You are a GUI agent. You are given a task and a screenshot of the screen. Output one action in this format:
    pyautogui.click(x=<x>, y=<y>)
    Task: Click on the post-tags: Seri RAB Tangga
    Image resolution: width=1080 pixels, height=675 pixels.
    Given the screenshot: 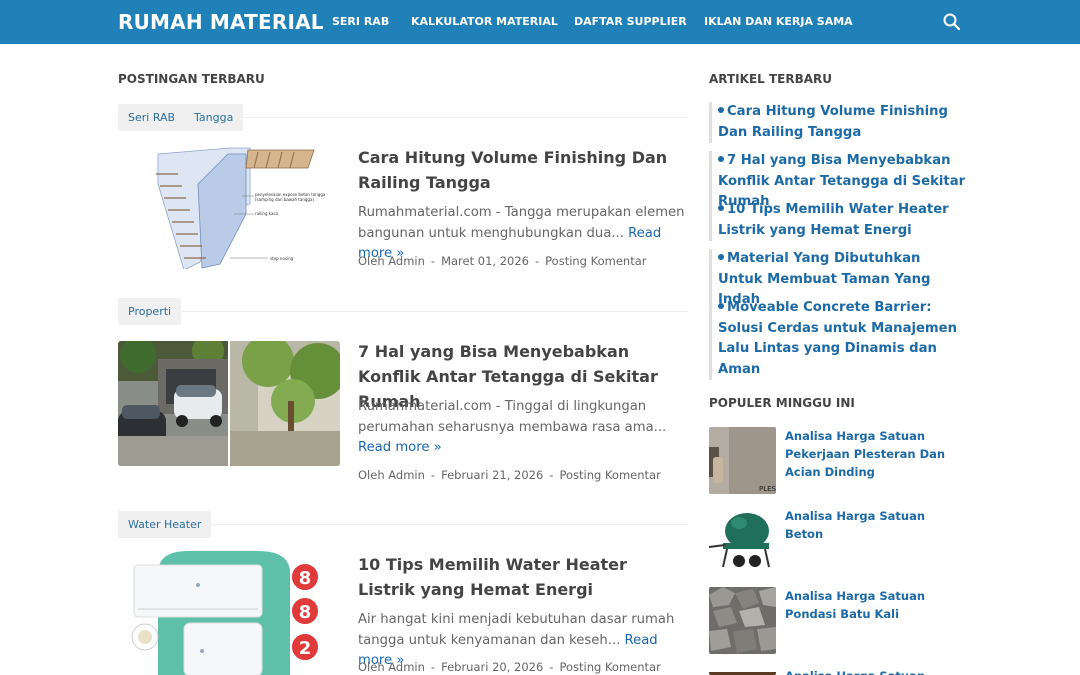 What is the action you would take?
    pyautogui.click(x=403, y=117)
    